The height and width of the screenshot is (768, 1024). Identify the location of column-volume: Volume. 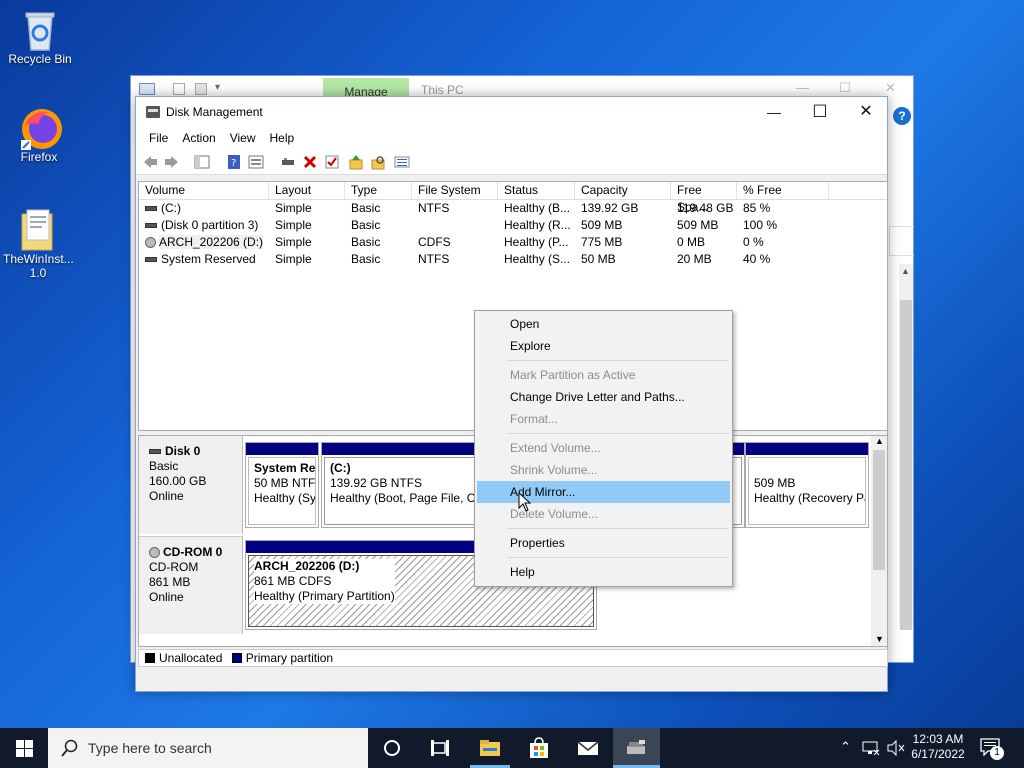
(204, 190).